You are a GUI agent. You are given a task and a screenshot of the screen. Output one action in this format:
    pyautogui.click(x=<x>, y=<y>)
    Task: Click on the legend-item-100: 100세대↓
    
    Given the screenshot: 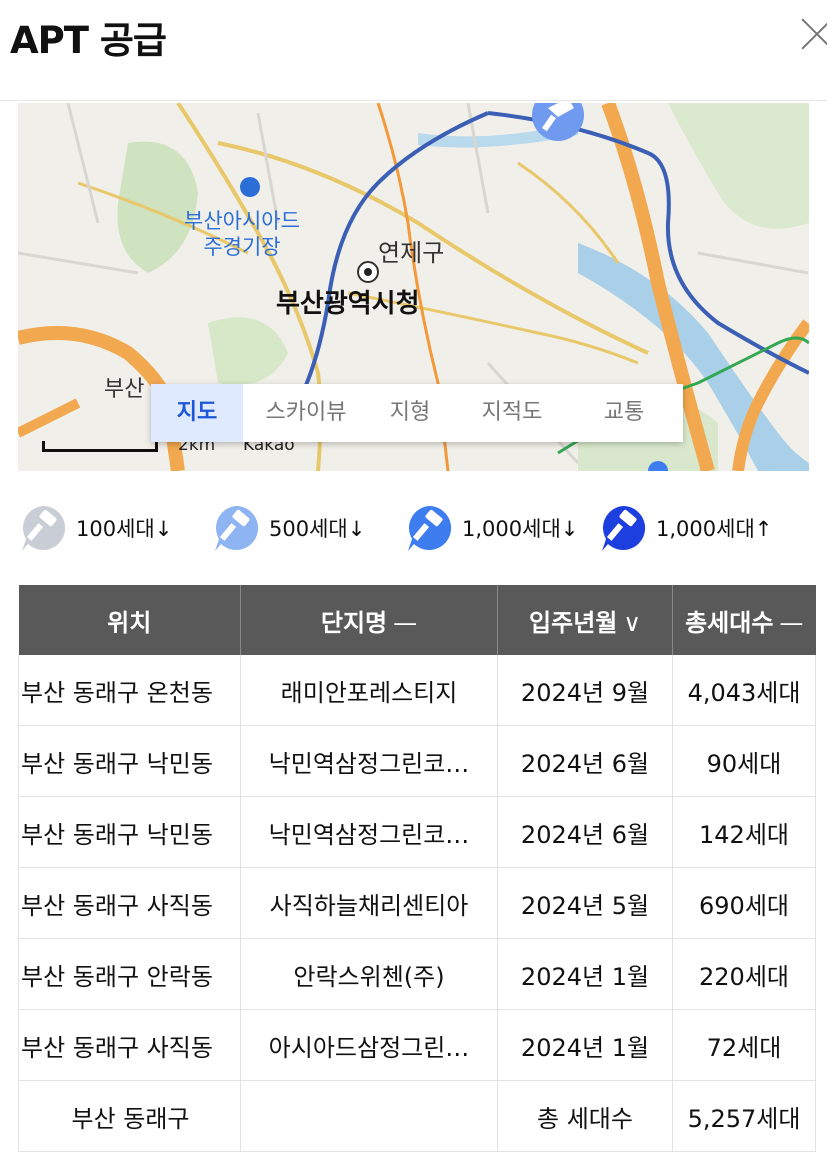 What is the action you would take?
    pyautogui.click(x=95, y=528)
    